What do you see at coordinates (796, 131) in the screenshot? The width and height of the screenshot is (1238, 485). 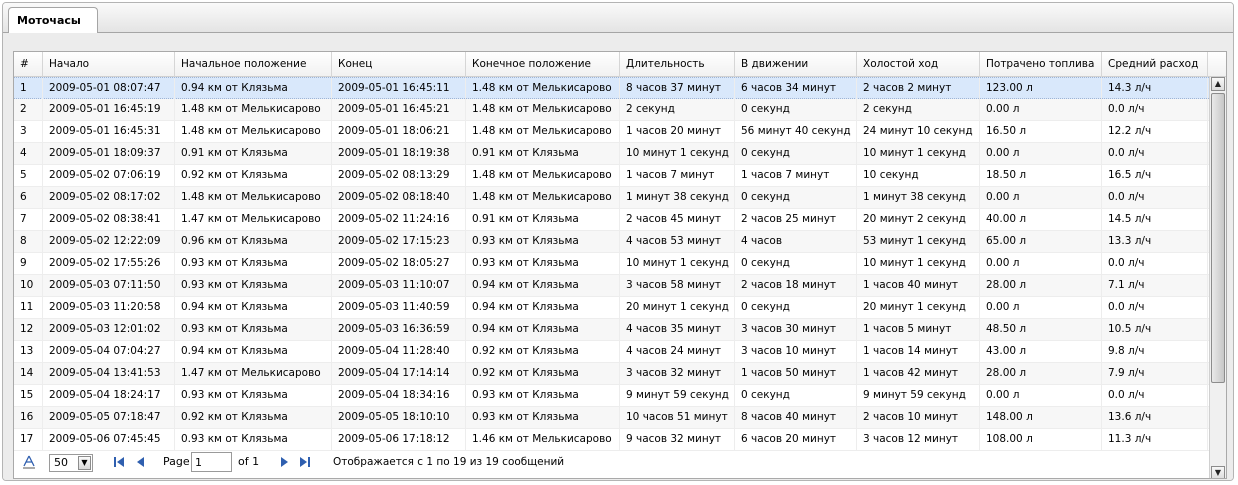 I see `cell-moving: 56 минут 40 секунд` at bounding box center [796, 131].